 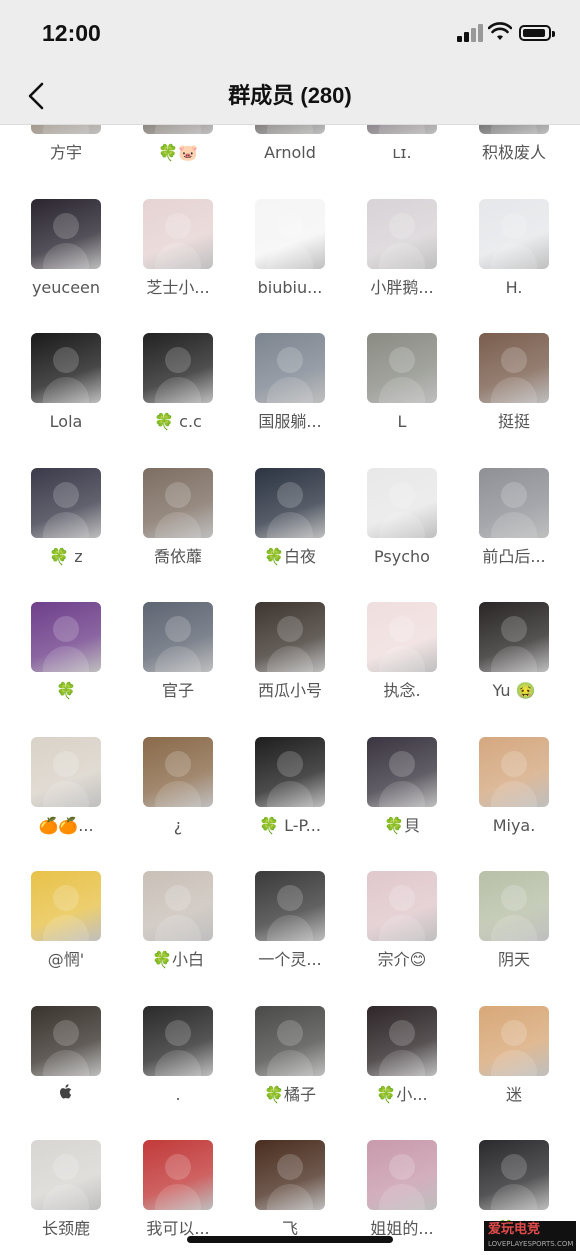 I want to click on member-item: 🍀, so click(x=66, y=652).